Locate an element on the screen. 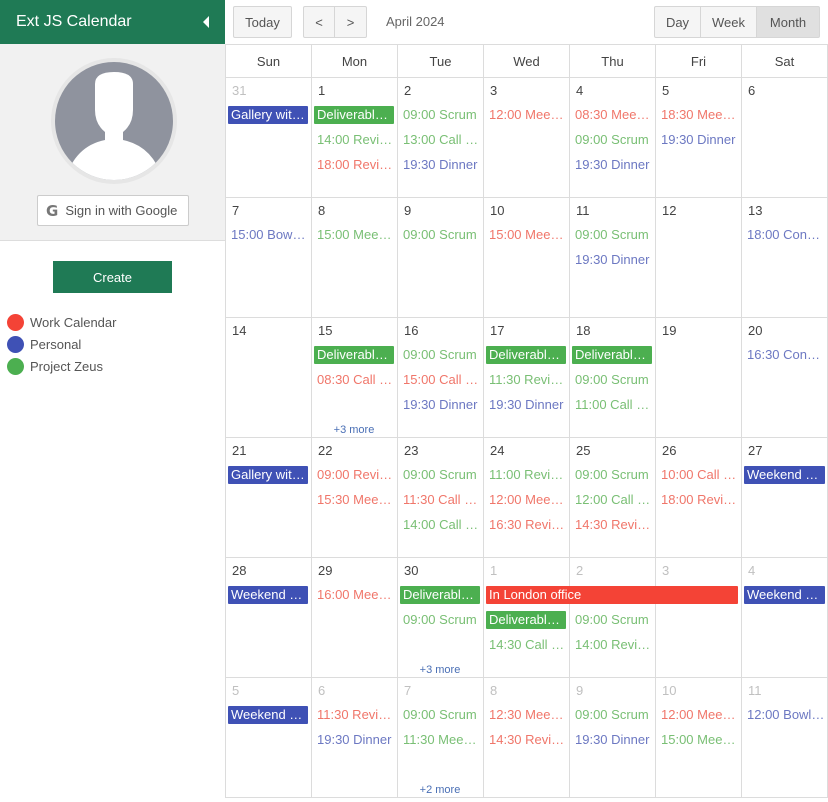  timed-event: 13:00 Call with client is located at coordinates (440, 140).